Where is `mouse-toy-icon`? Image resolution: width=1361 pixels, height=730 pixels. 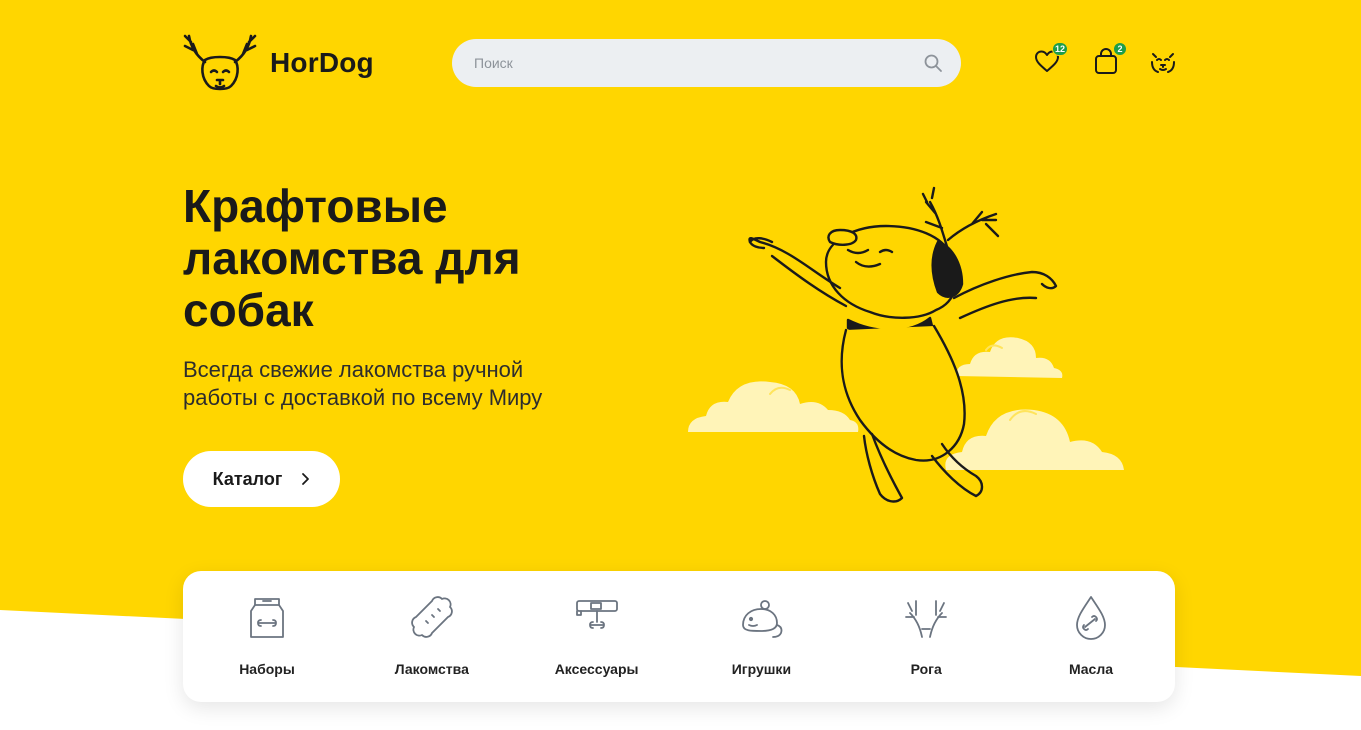
mouse-toy-icon is located at coordinates (762, 619).